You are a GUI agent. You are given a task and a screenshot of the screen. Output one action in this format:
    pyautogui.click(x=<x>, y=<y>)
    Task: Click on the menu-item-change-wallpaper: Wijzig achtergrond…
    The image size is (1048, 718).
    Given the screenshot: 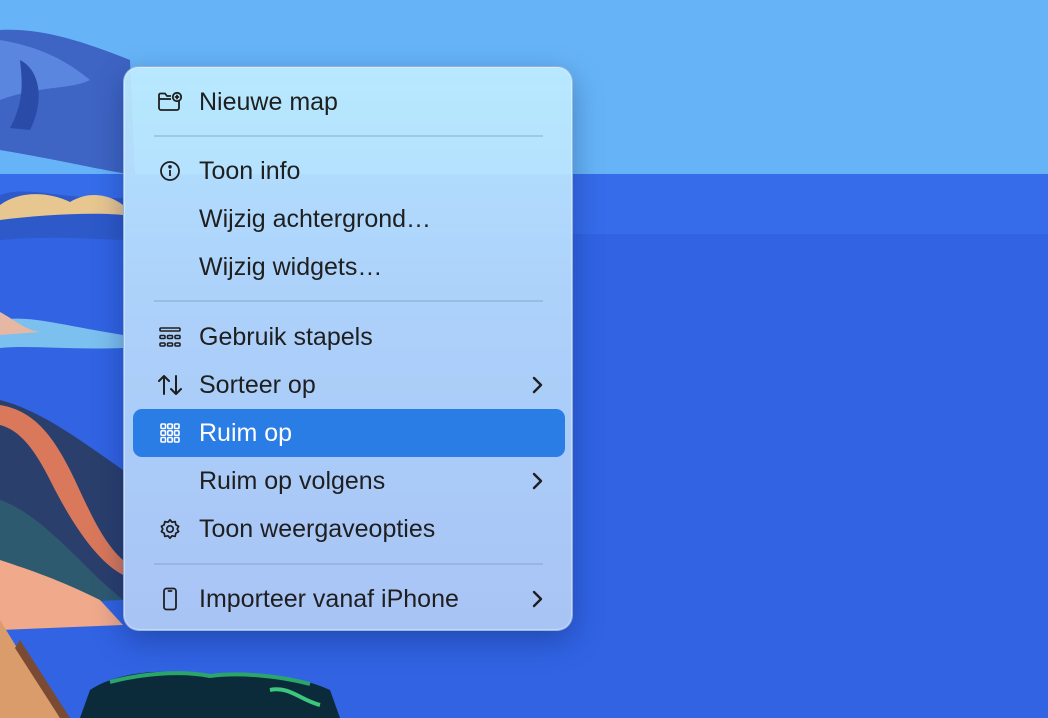 What is the action you would take?
    pyautogui.click(x=349, y=219)
    